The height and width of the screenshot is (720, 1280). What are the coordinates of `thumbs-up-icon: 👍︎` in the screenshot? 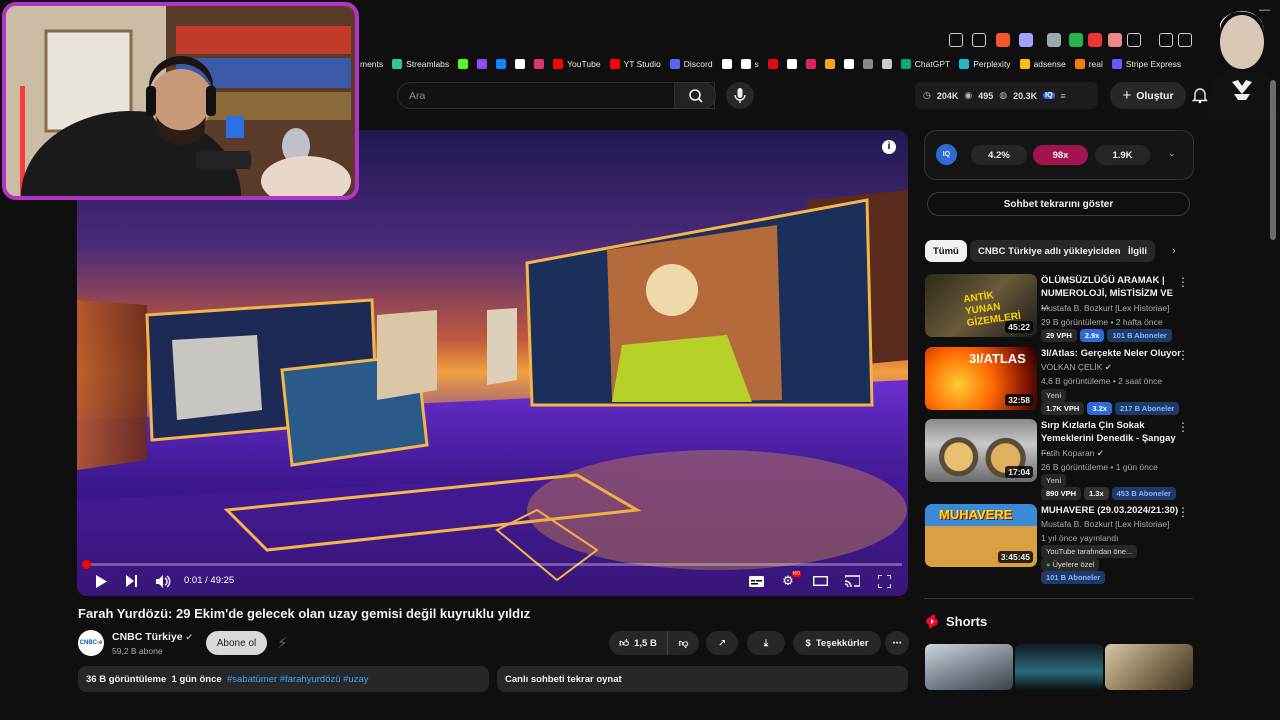 It's located at (624, 643).